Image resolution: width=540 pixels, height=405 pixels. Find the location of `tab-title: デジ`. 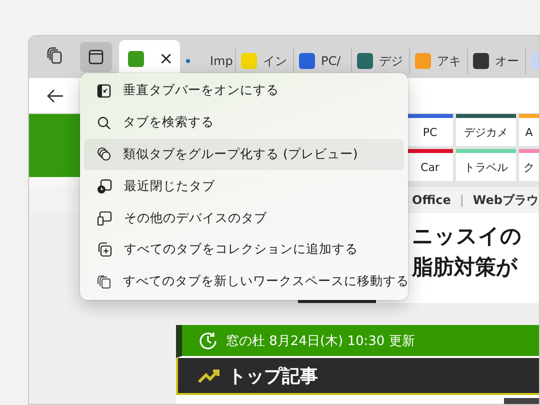

tab-title: デジ is located at coordinates (391, 61).